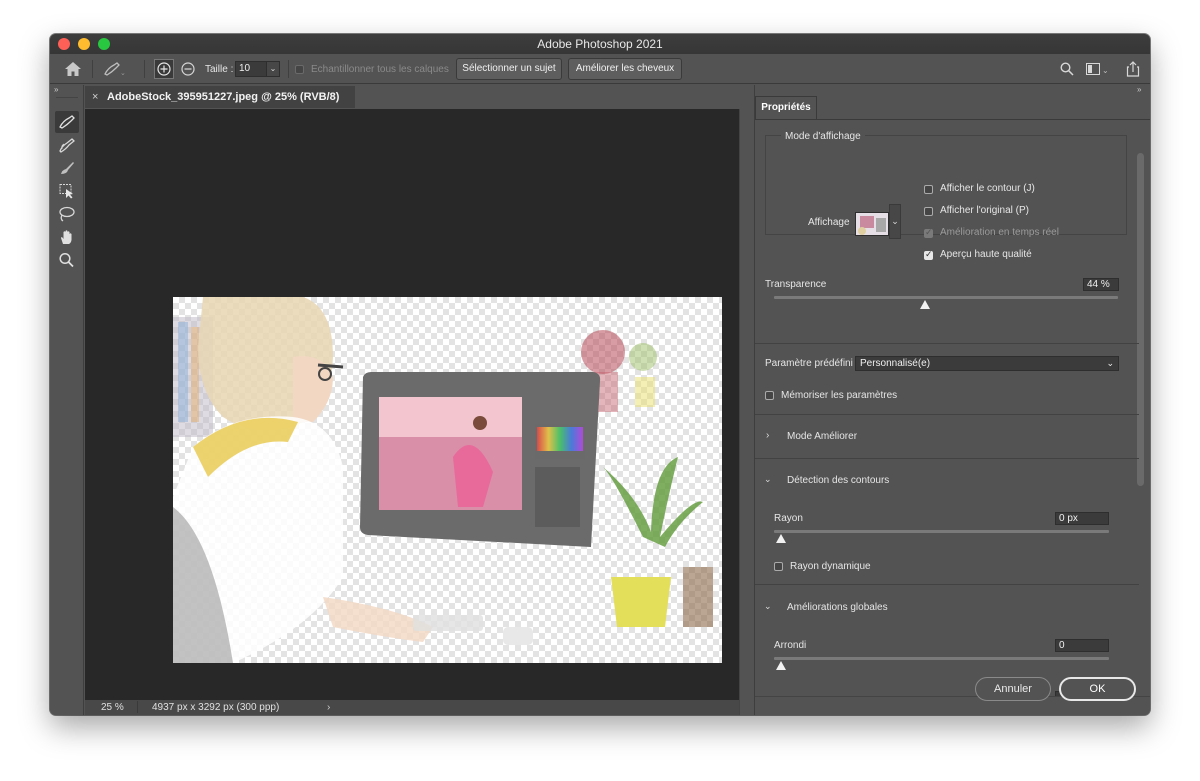 The image size is (1200, 781). I want to click on radius-slider-thumb, so click(781, 538).